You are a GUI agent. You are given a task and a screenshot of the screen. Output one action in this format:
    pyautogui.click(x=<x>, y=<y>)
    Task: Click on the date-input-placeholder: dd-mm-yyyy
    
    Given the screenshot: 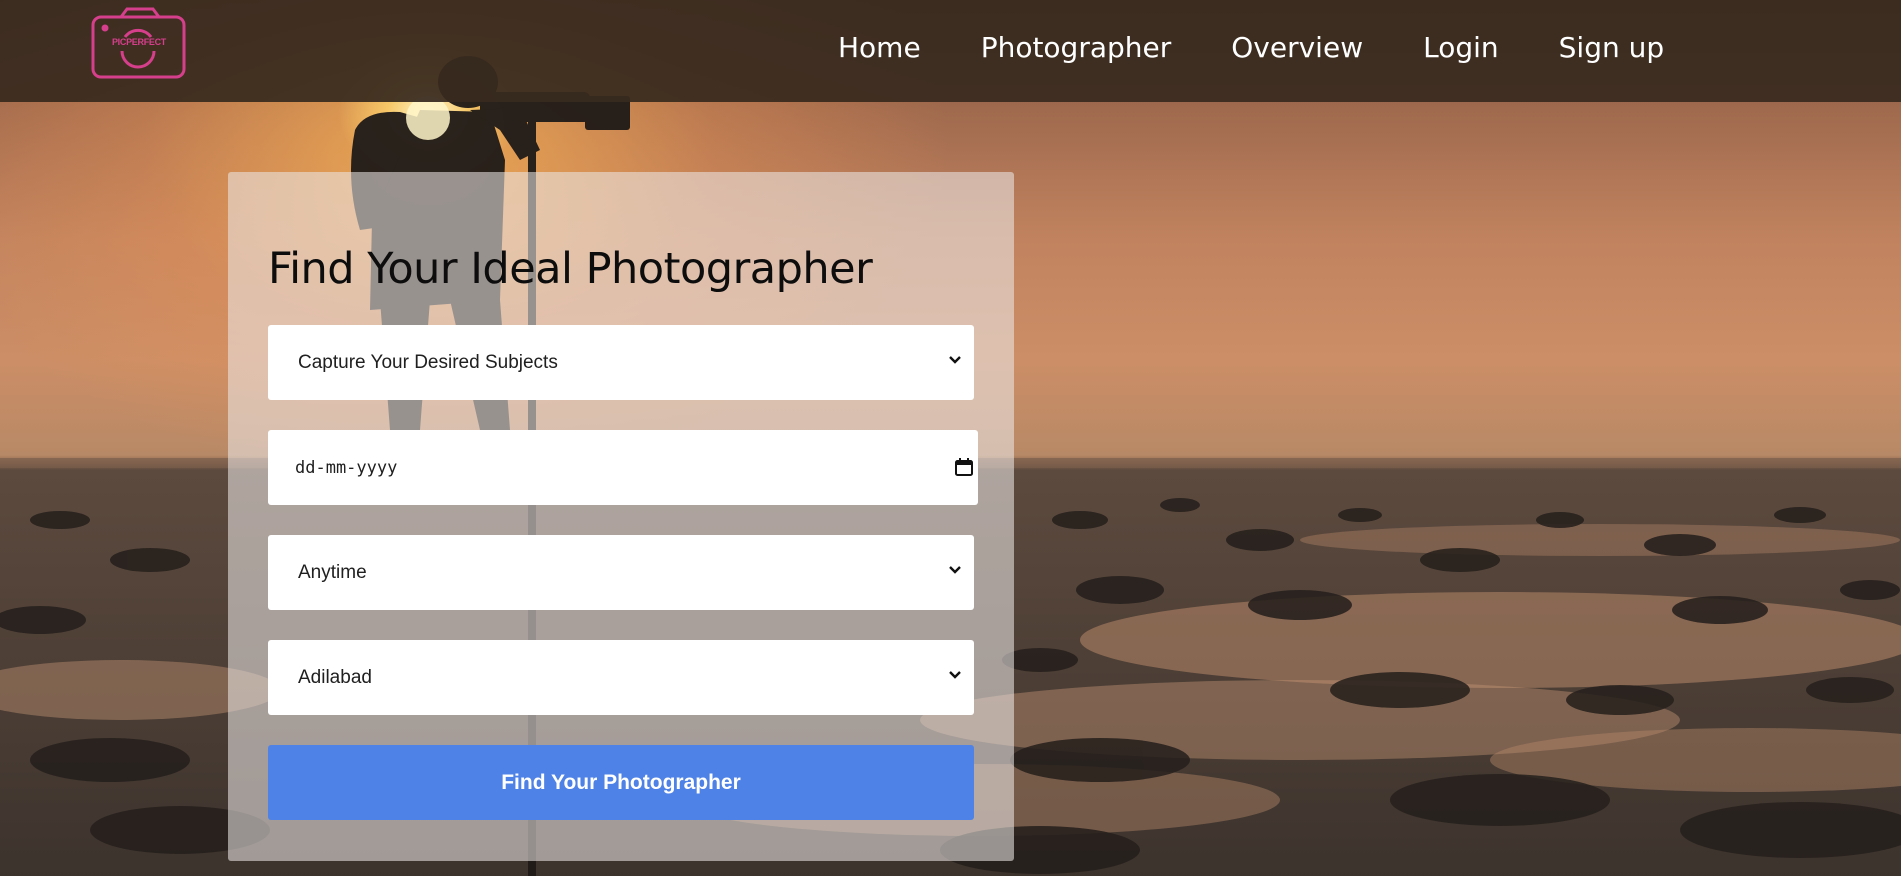 What is the action you would take?
    pyautogui.click(x=346, y=467)
    